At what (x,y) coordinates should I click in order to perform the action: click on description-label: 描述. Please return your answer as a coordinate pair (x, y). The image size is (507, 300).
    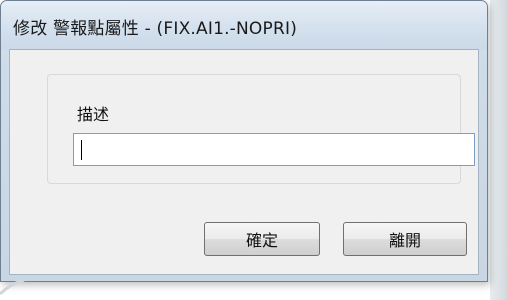
    Looking at the image, I should click on (93, 114).